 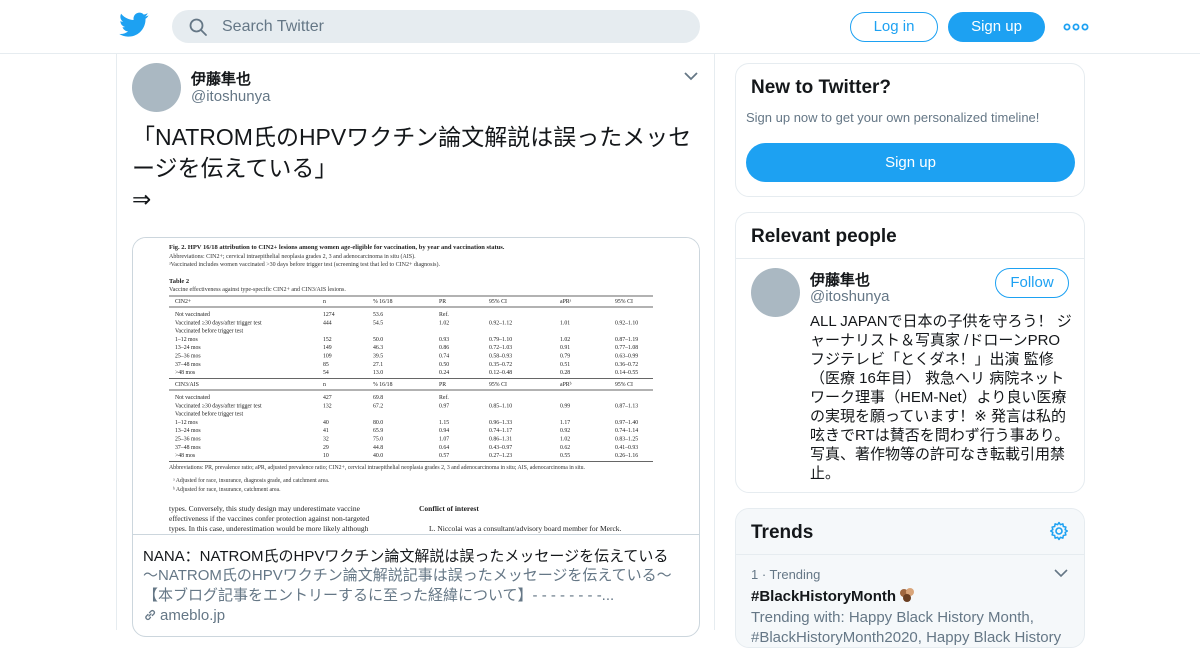 What do you see at coordinates (209, 331) in the screenshot?
I see `table-cell: Vaccinated before trigger test` at bounding box center [209, 331].